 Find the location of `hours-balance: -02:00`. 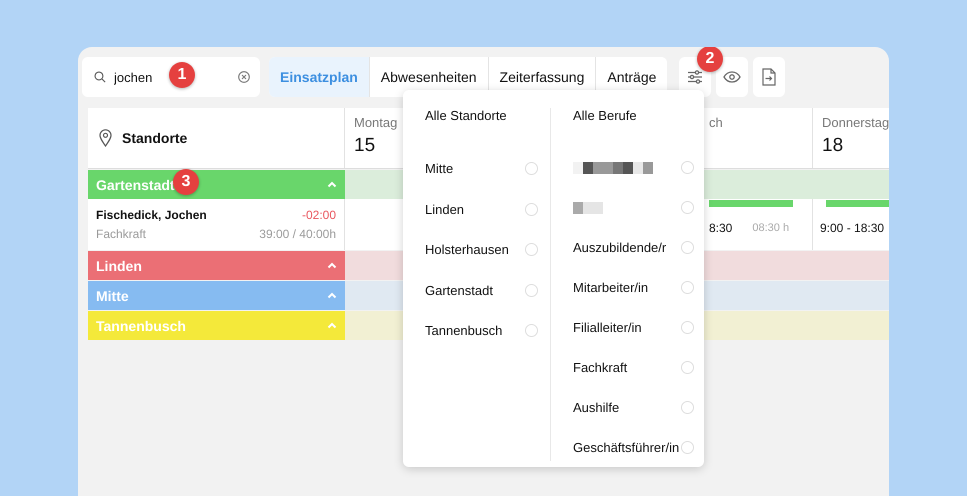

hours-balance: -02:00 is located at coordinates (319, 215).